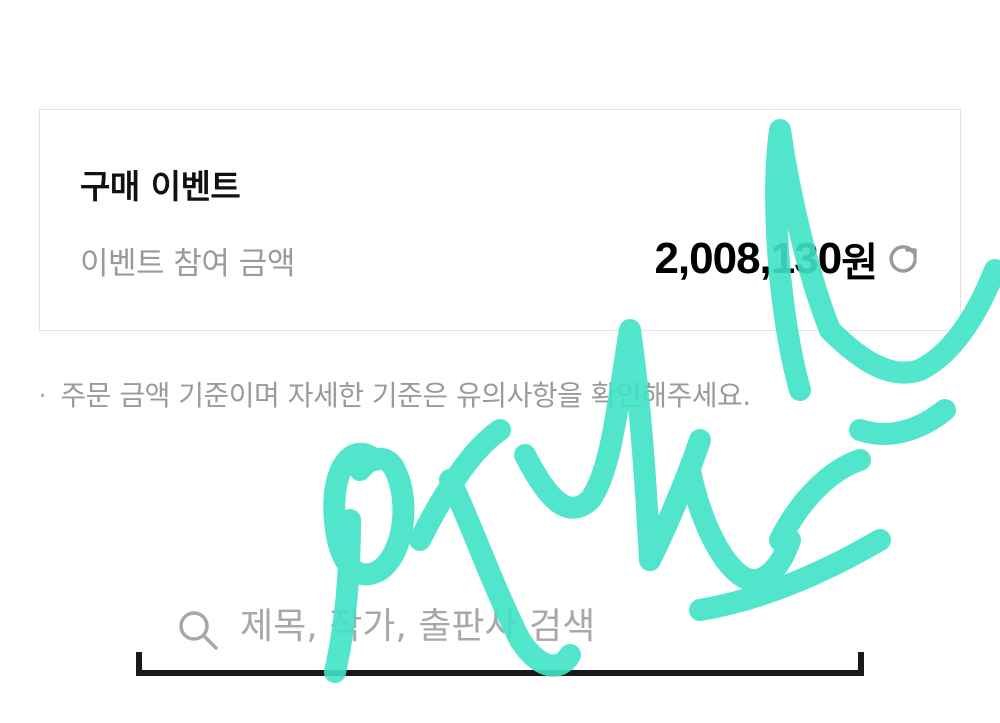 The width and height of the screenshot is (1000, 723). I want to click on event-amount-value: 2,008,130, so click(748, 258).